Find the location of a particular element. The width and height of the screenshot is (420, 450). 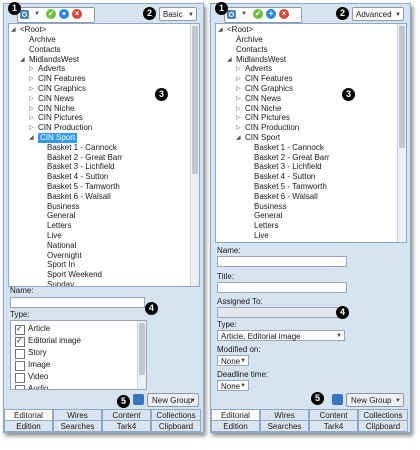

tree-item-label: Archive is located at coordinates (249, 39).